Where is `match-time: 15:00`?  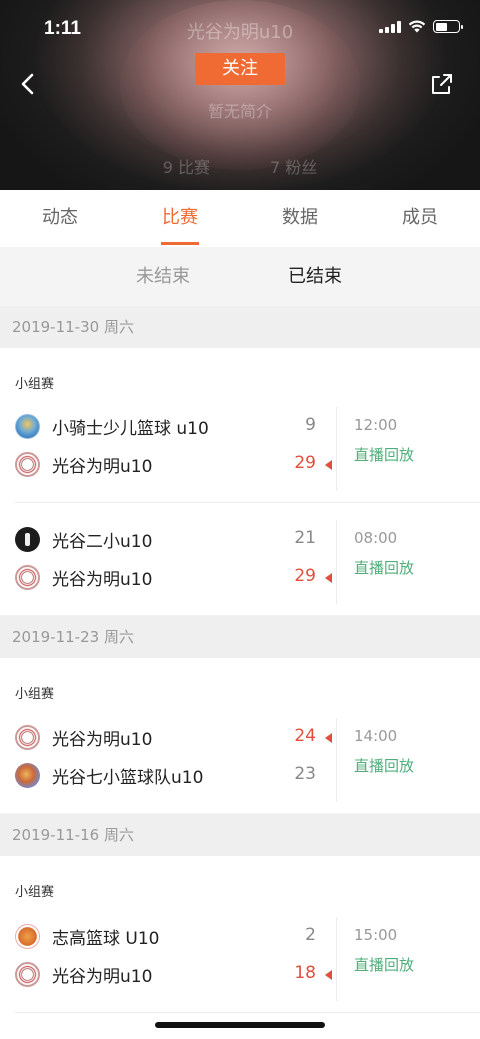
match-time: 15:00 is located at coordinates (376, 935).